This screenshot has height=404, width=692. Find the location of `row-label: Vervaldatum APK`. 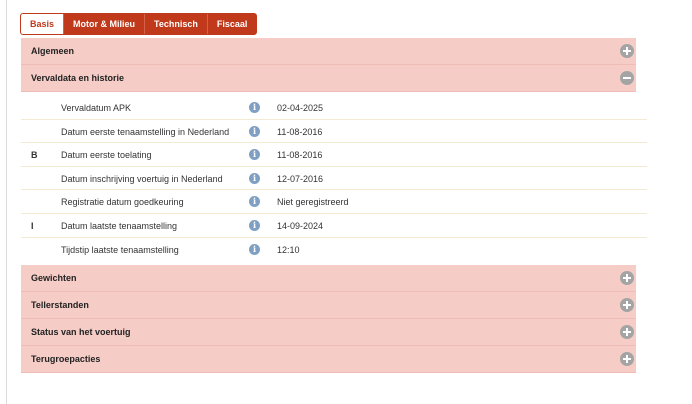

row-label: Vervaldatum APK is located at coordinates (96, 108).